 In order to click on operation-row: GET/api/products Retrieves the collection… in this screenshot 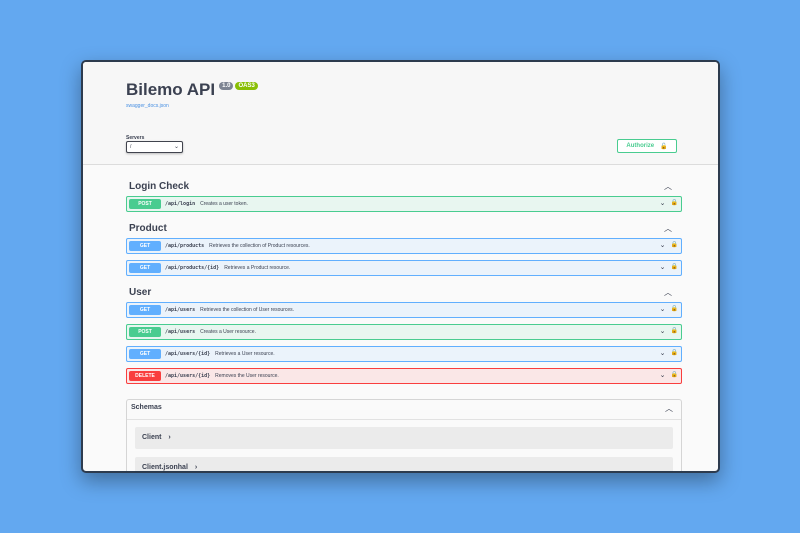, I will do `click(404, 246)`.